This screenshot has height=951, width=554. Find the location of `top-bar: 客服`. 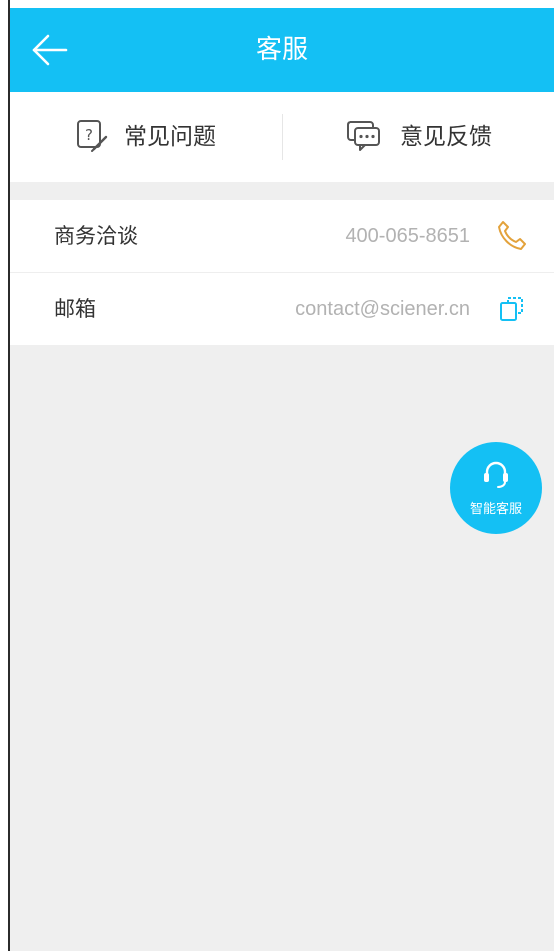

top-bar: 客服 is located at coordinates (282, 50).